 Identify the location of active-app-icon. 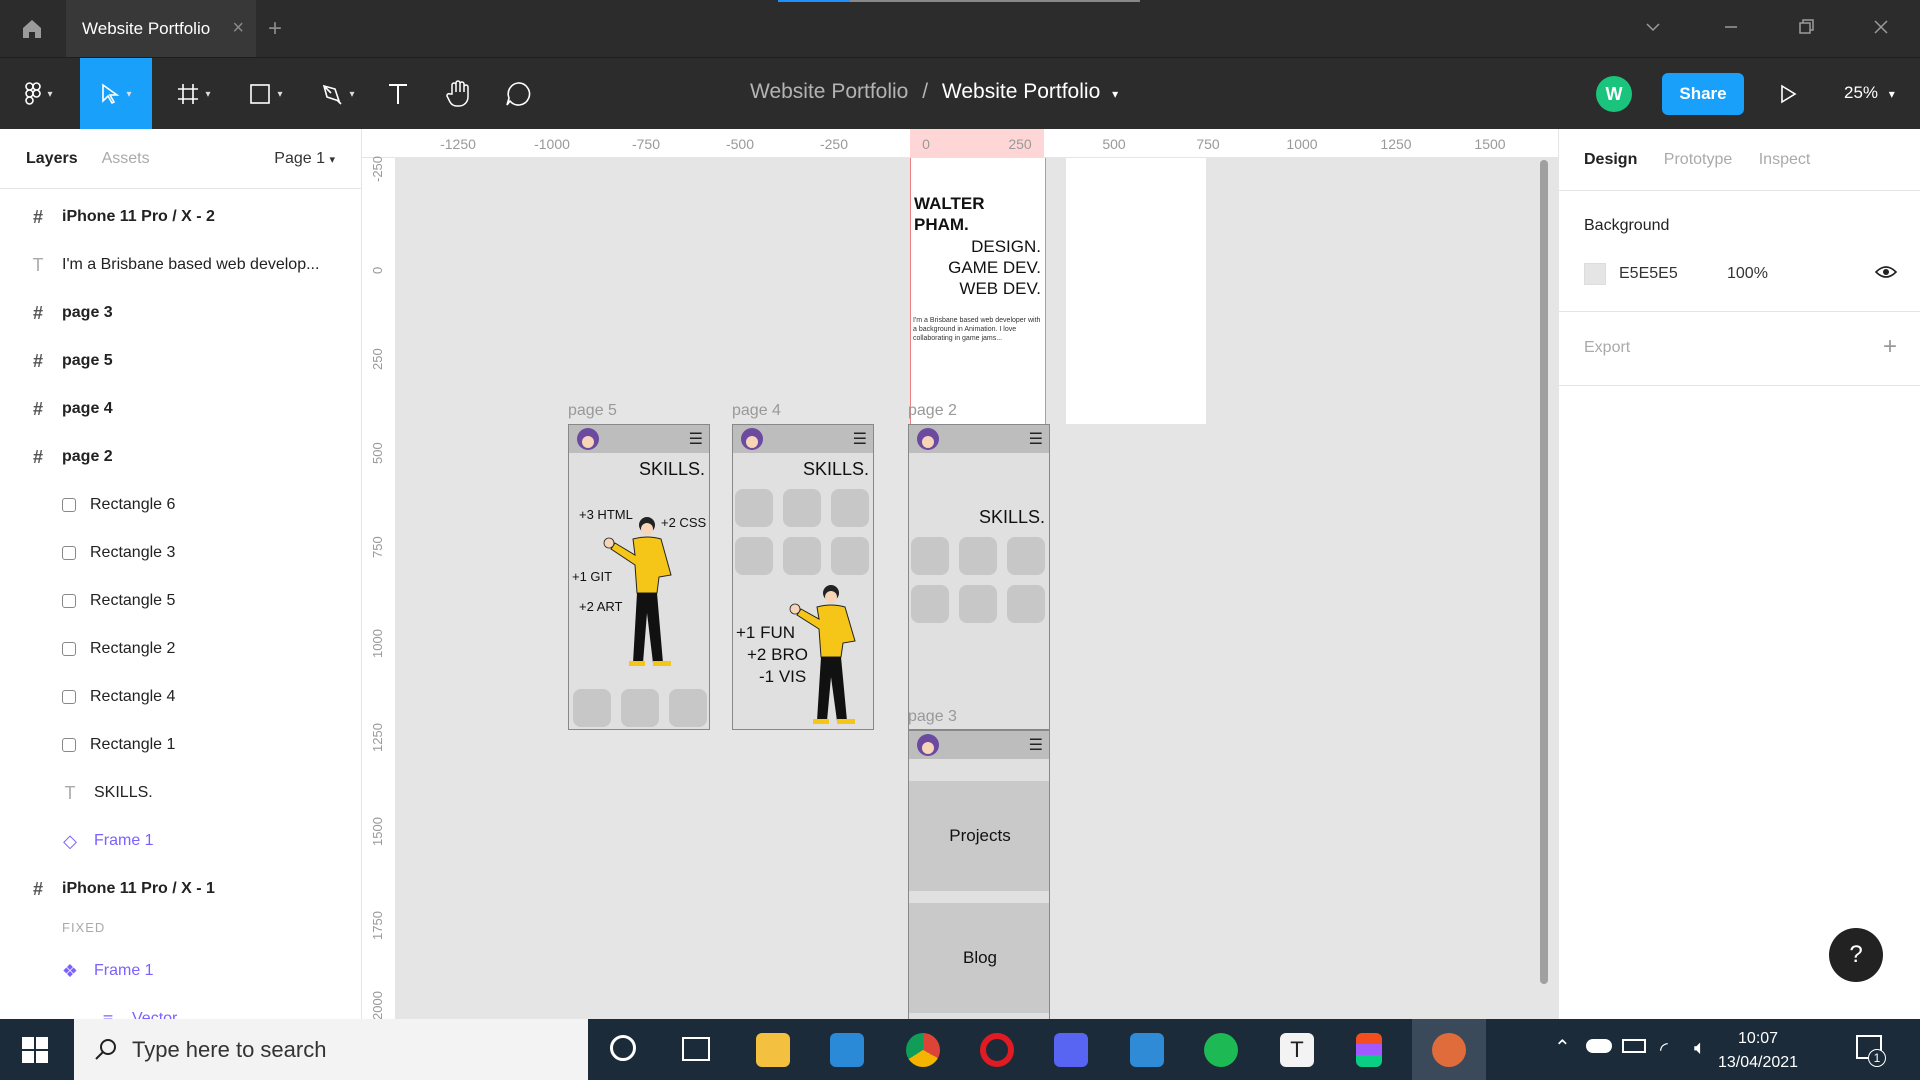
(1449, 1050).